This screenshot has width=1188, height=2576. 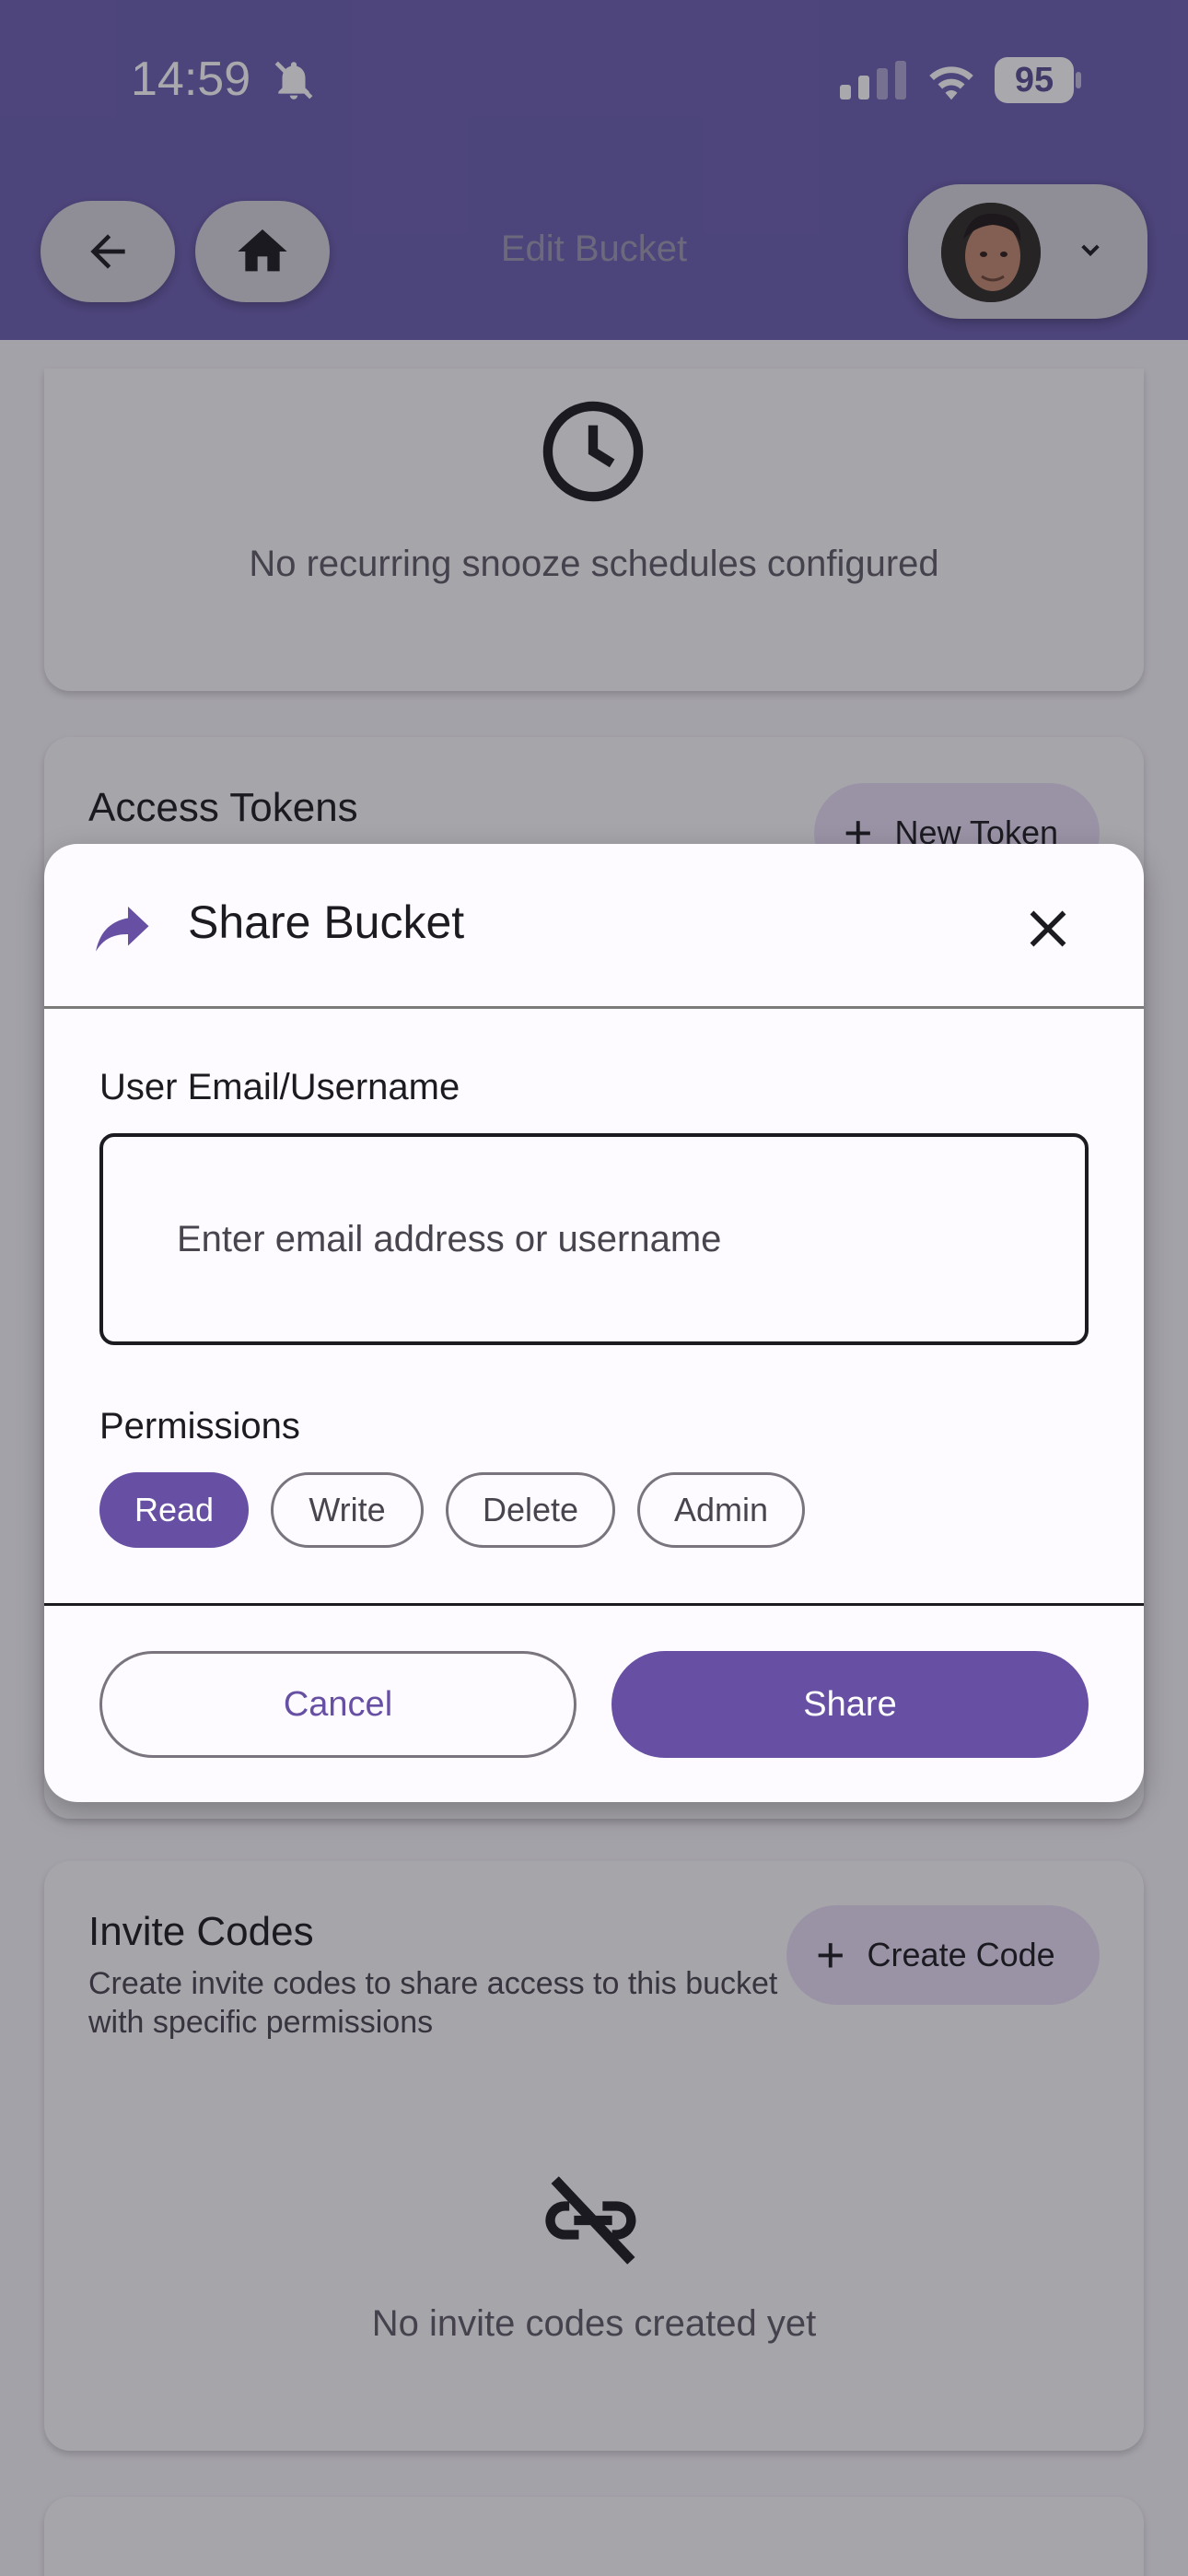 I want to click on close-icon, so click(x=1048, y=928).